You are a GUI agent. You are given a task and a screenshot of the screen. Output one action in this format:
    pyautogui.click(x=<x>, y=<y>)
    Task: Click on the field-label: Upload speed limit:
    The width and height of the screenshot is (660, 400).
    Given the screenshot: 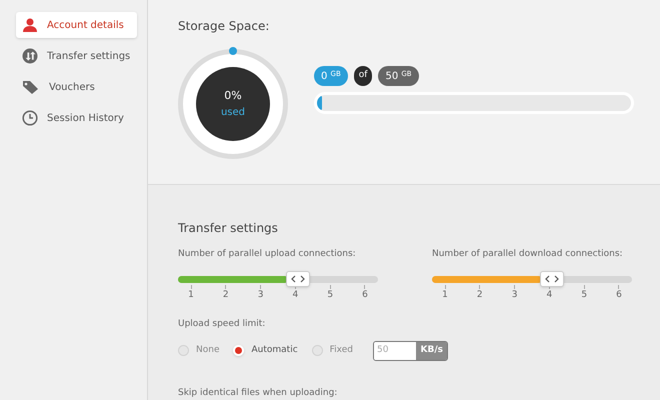 What is the action you would take?
    pyautogui.click(x=222, y=324)
    